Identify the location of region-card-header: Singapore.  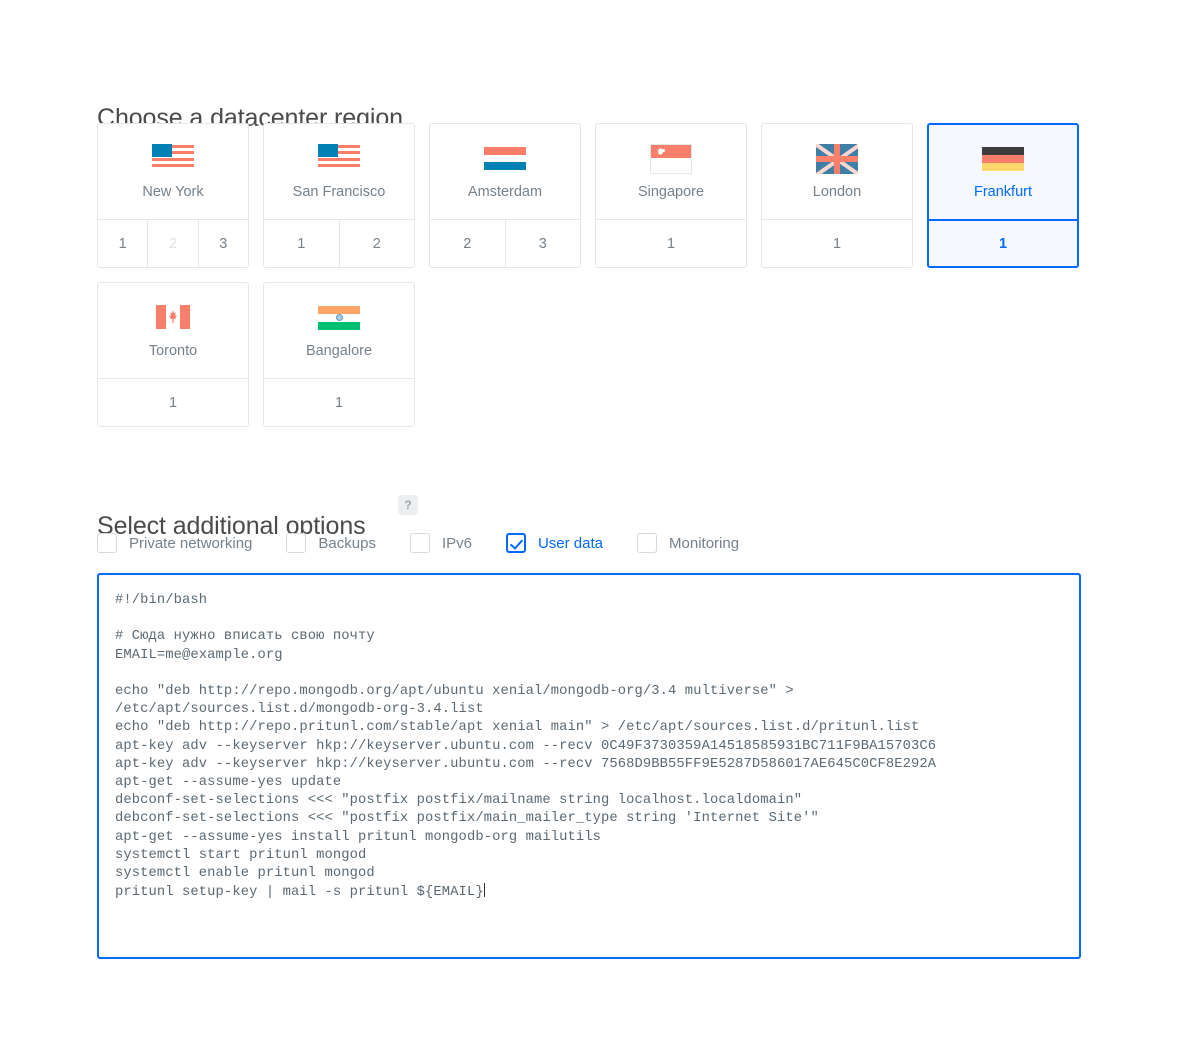
(671, 171).